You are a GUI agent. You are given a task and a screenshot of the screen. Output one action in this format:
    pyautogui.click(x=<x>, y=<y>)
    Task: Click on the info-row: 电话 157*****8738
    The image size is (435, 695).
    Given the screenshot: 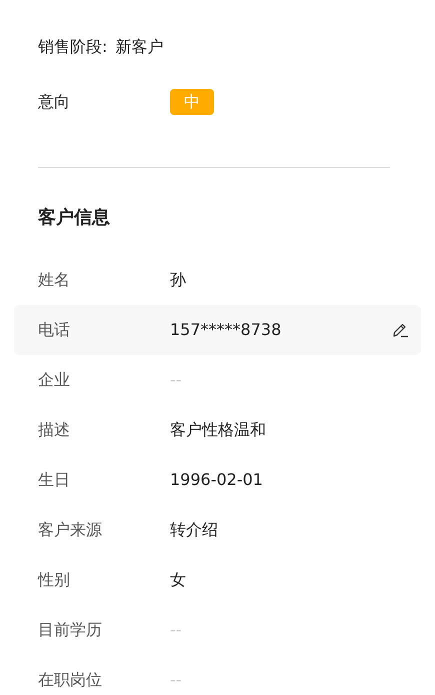 What is the action you would take?
    pyautogui.click(x=217, y=330)
    